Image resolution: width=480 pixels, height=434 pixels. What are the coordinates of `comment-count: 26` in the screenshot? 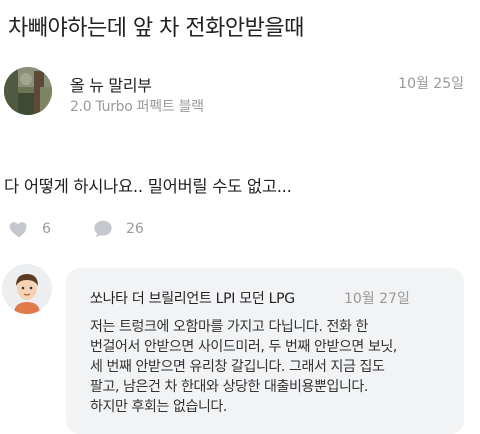 It's located at (135, 229).